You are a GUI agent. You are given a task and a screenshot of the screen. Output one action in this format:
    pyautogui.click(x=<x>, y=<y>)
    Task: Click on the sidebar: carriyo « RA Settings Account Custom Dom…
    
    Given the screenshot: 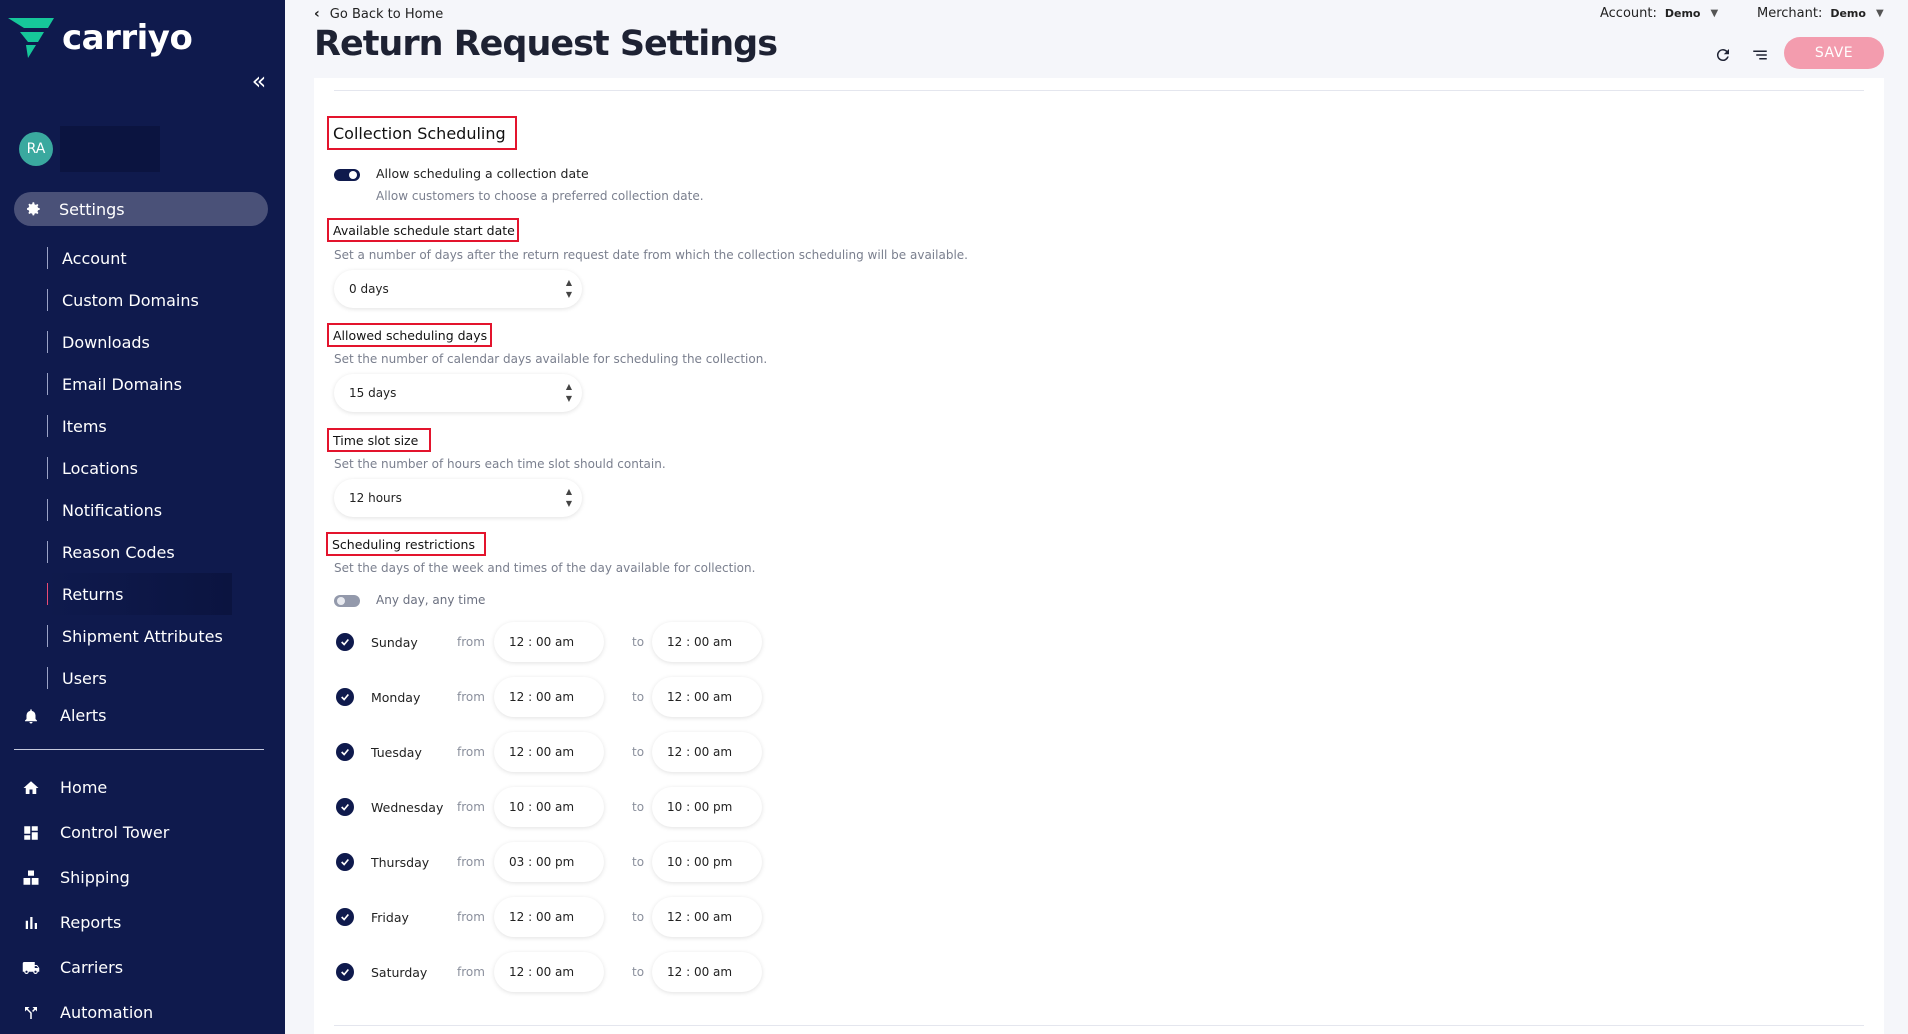 What is the action you would take?
    pyautogui.click(x=142, y=517)
    